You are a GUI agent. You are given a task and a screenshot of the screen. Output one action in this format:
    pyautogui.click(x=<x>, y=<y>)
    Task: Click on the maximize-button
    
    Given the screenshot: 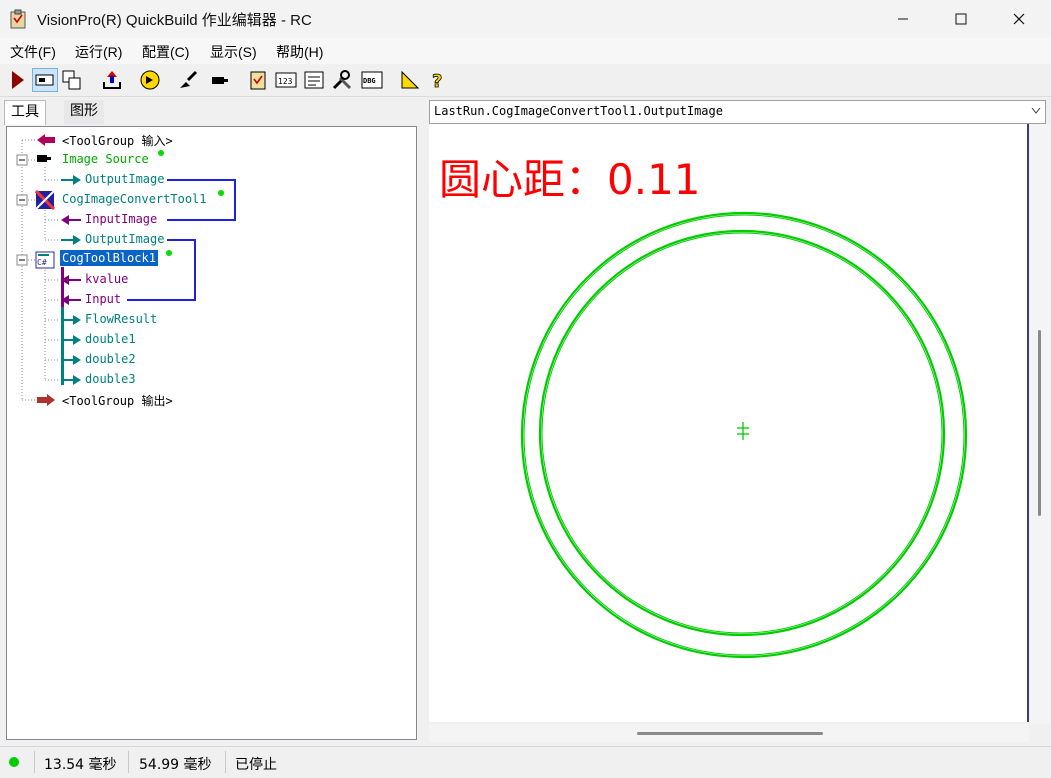 What is the action you would take?
    pyautogui.click(x=961, y=19)
    